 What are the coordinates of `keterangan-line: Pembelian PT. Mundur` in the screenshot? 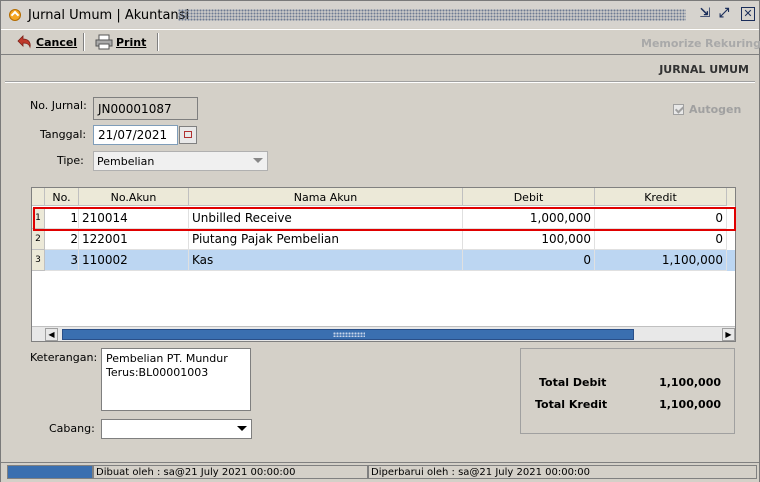 It's located at (167, 358).